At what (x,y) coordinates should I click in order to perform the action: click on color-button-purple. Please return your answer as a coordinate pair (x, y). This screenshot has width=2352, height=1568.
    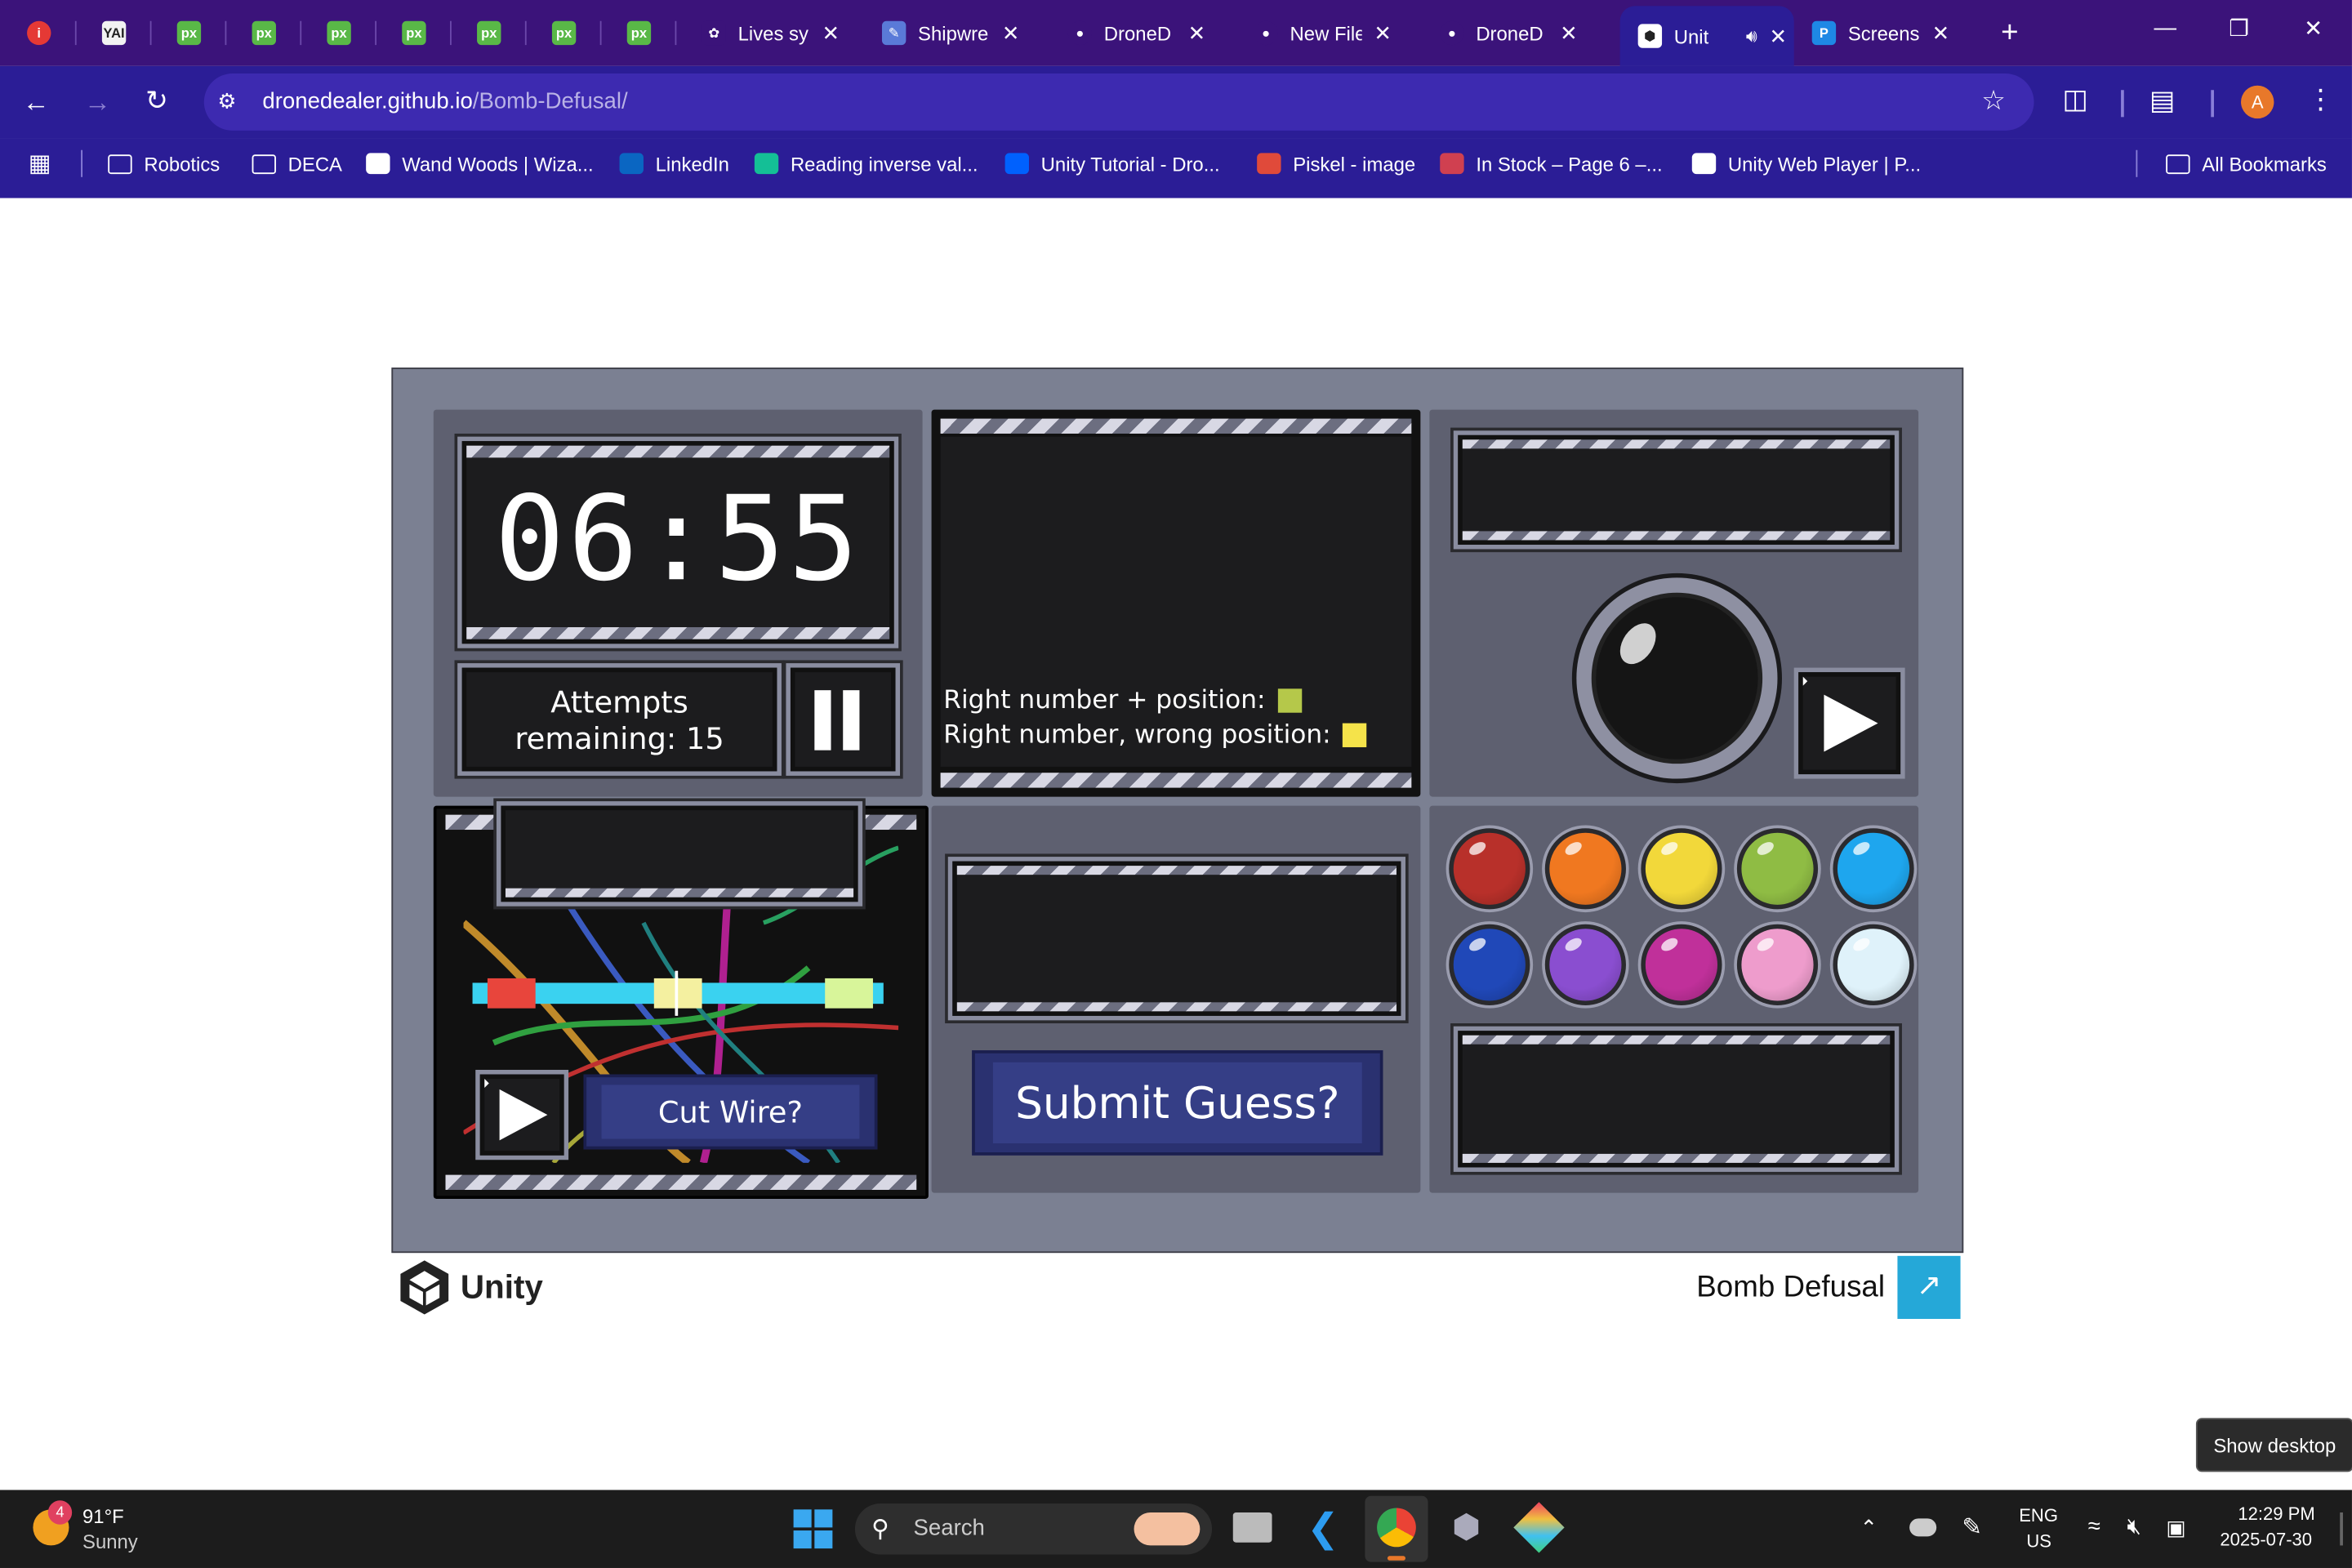
    Looking at the image, I should click on (1585, 964).